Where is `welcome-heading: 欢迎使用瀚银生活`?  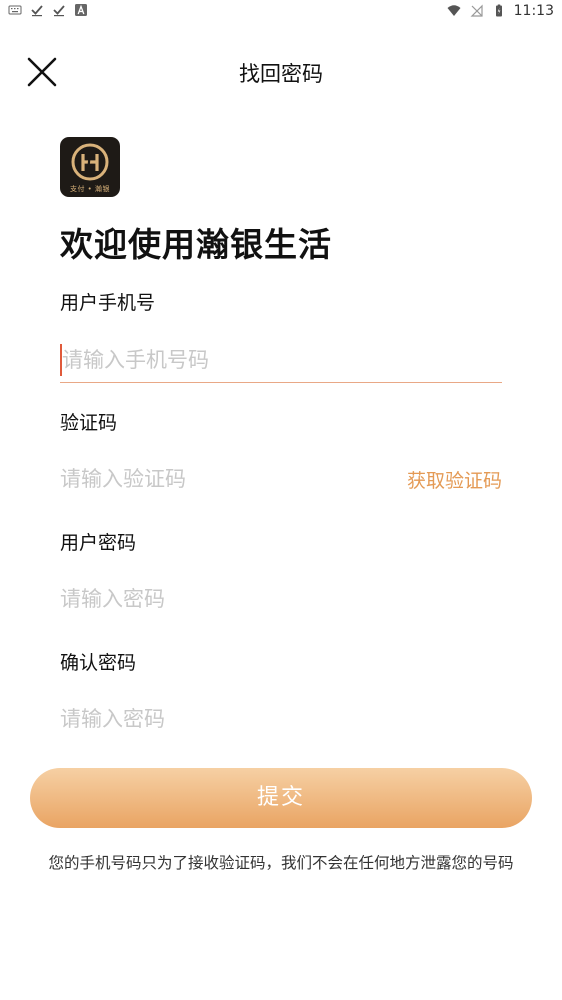 welcome-heading: 欢迎使用瀚银生活 is located at coordinates (196, 244).